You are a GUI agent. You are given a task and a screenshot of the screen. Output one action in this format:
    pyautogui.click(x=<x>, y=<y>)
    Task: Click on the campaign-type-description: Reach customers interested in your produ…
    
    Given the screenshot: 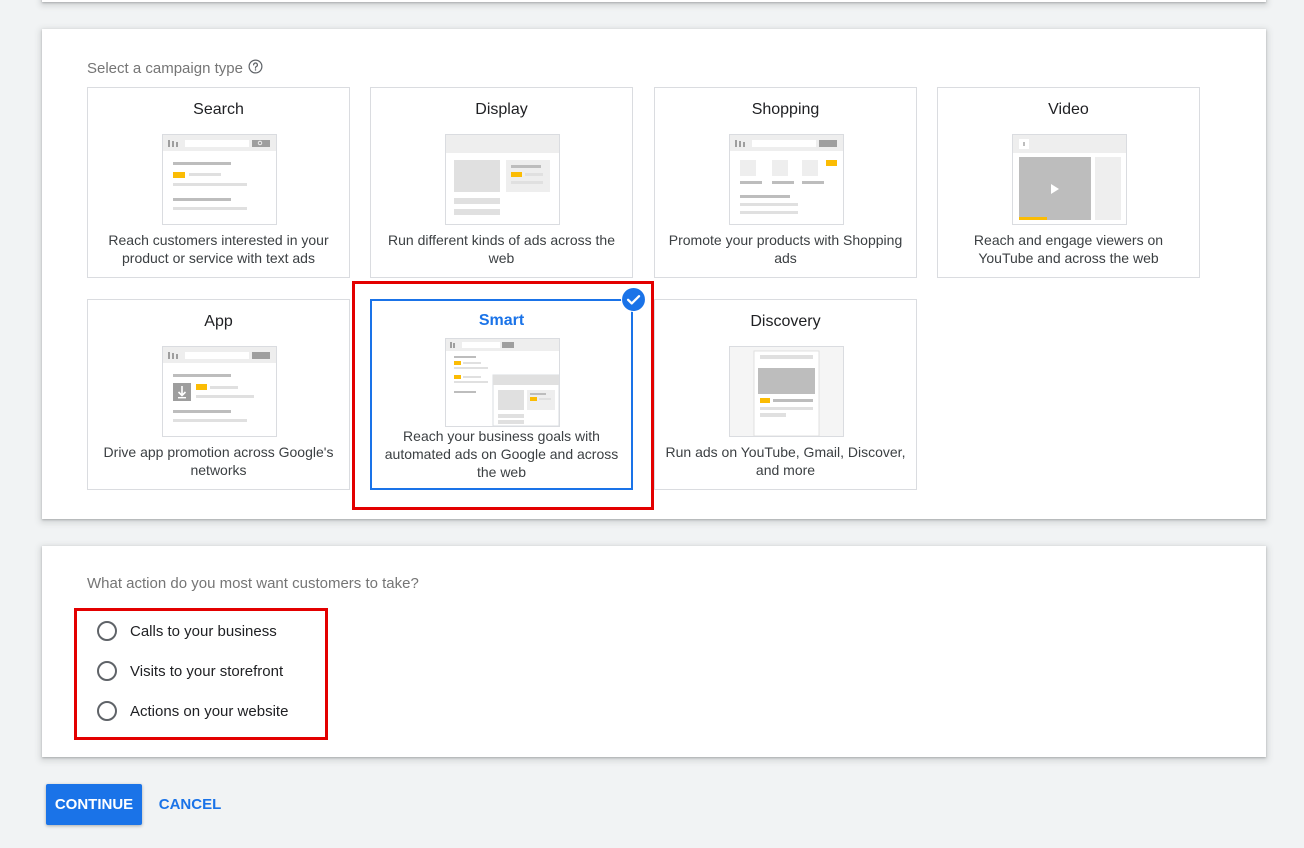 What is the action you would take?
    pyautogui.click(x=218, y=249)
    